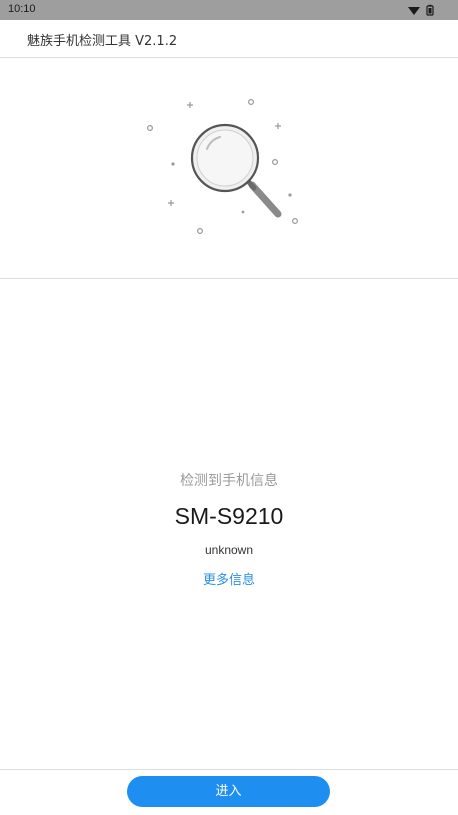 This screenshot has width=458, height=815. I want to click on device-model: SM-S9210, so click(229, 516).